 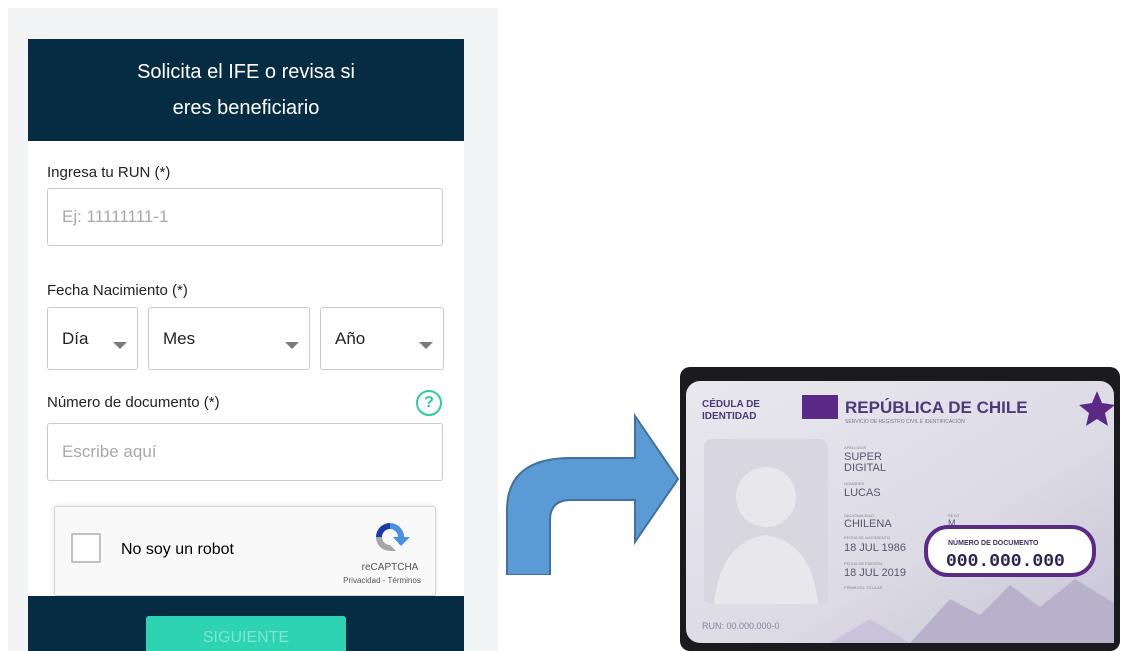 I want to click on document-number-field-label: NÚMERO DE DOCUMENTO, so click(x=993, y=542).